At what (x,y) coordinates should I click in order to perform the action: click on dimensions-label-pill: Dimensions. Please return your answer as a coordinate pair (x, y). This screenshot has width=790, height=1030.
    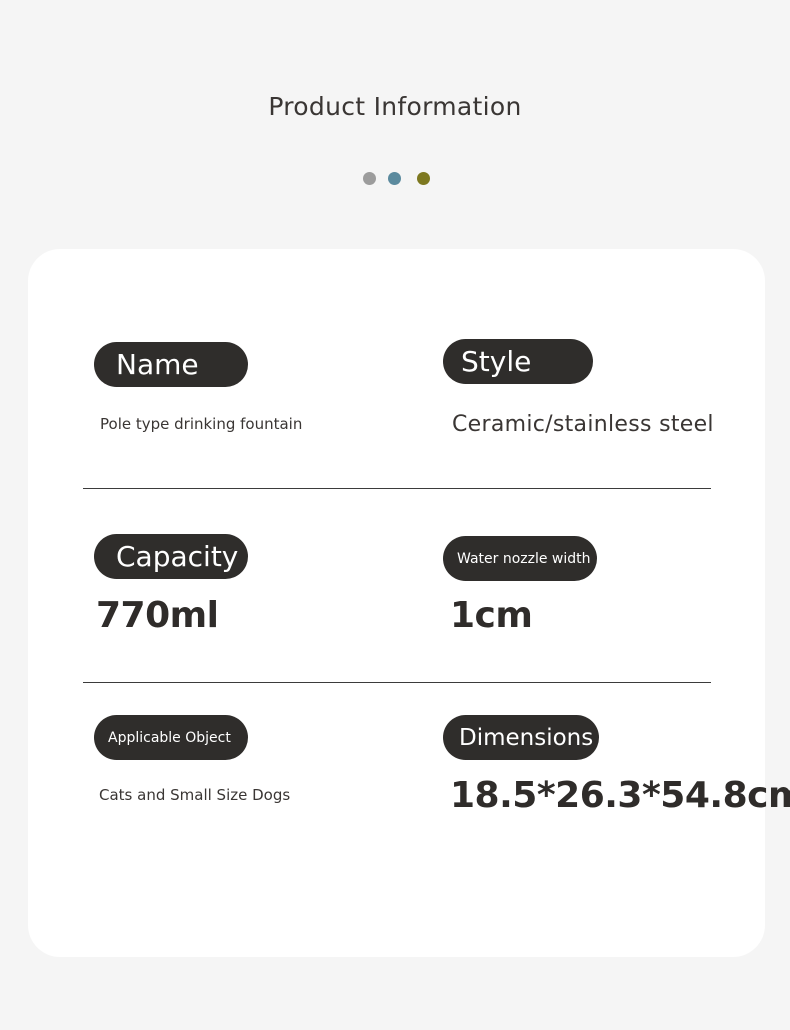
    Looking at the image, I should click on (521, 738).